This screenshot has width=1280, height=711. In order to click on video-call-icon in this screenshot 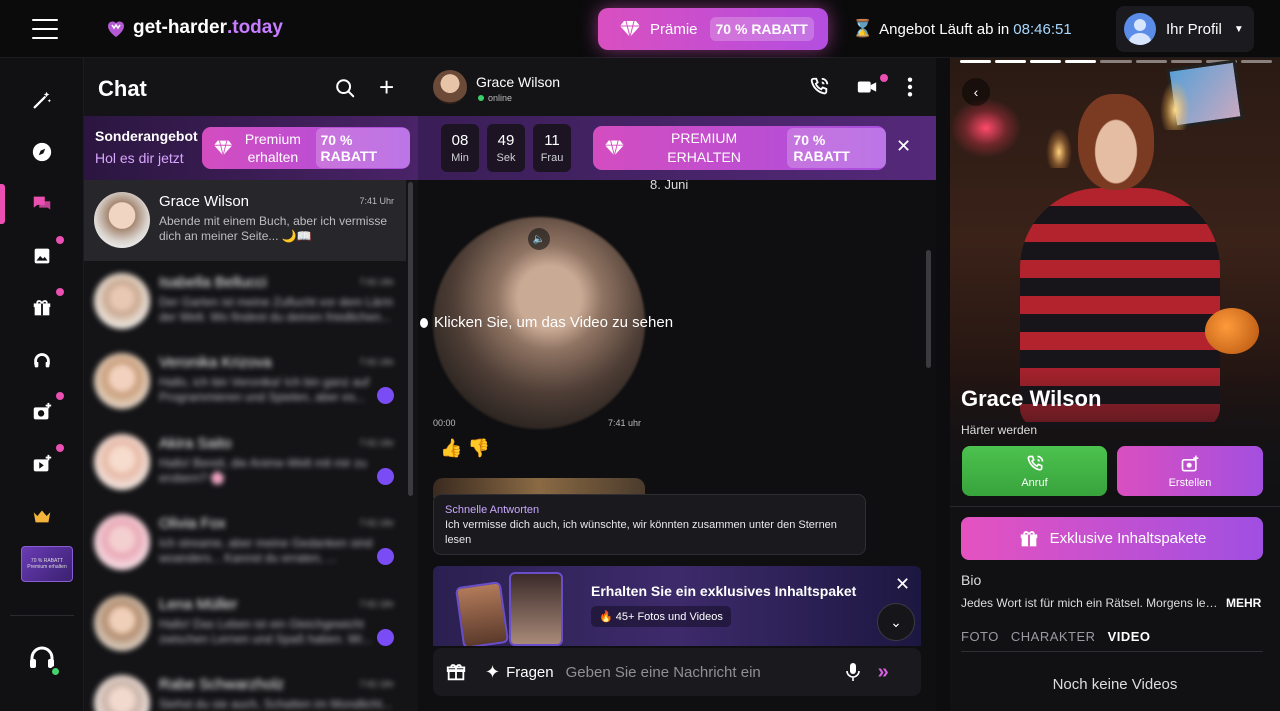, I will do `click(867, 87)`.